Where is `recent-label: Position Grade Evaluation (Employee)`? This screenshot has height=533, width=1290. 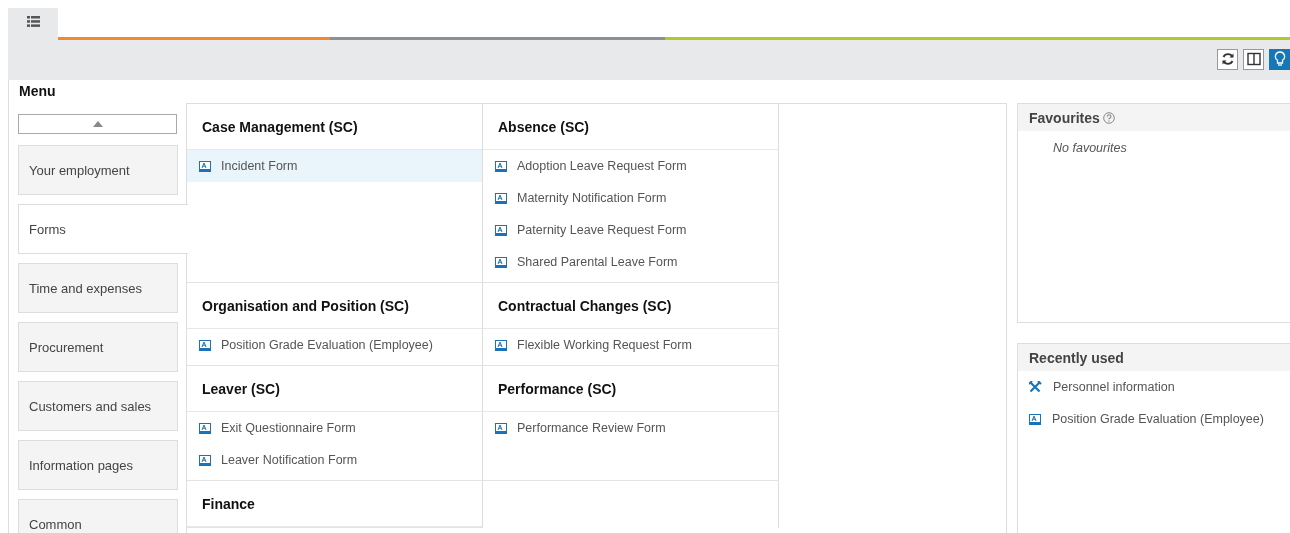
recent-label: Position Grade Evaluation (Employee) is located at coordinates (1158, 419).